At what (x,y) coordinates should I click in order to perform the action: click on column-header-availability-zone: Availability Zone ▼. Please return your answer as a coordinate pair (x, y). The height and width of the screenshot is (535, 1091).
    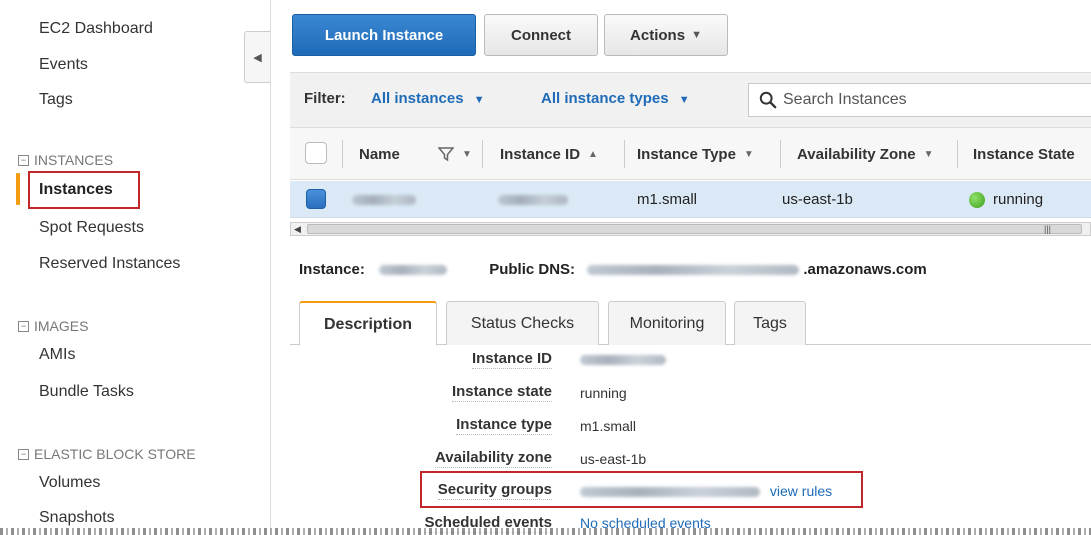
    Looking at the image, I should click on (865, 154).